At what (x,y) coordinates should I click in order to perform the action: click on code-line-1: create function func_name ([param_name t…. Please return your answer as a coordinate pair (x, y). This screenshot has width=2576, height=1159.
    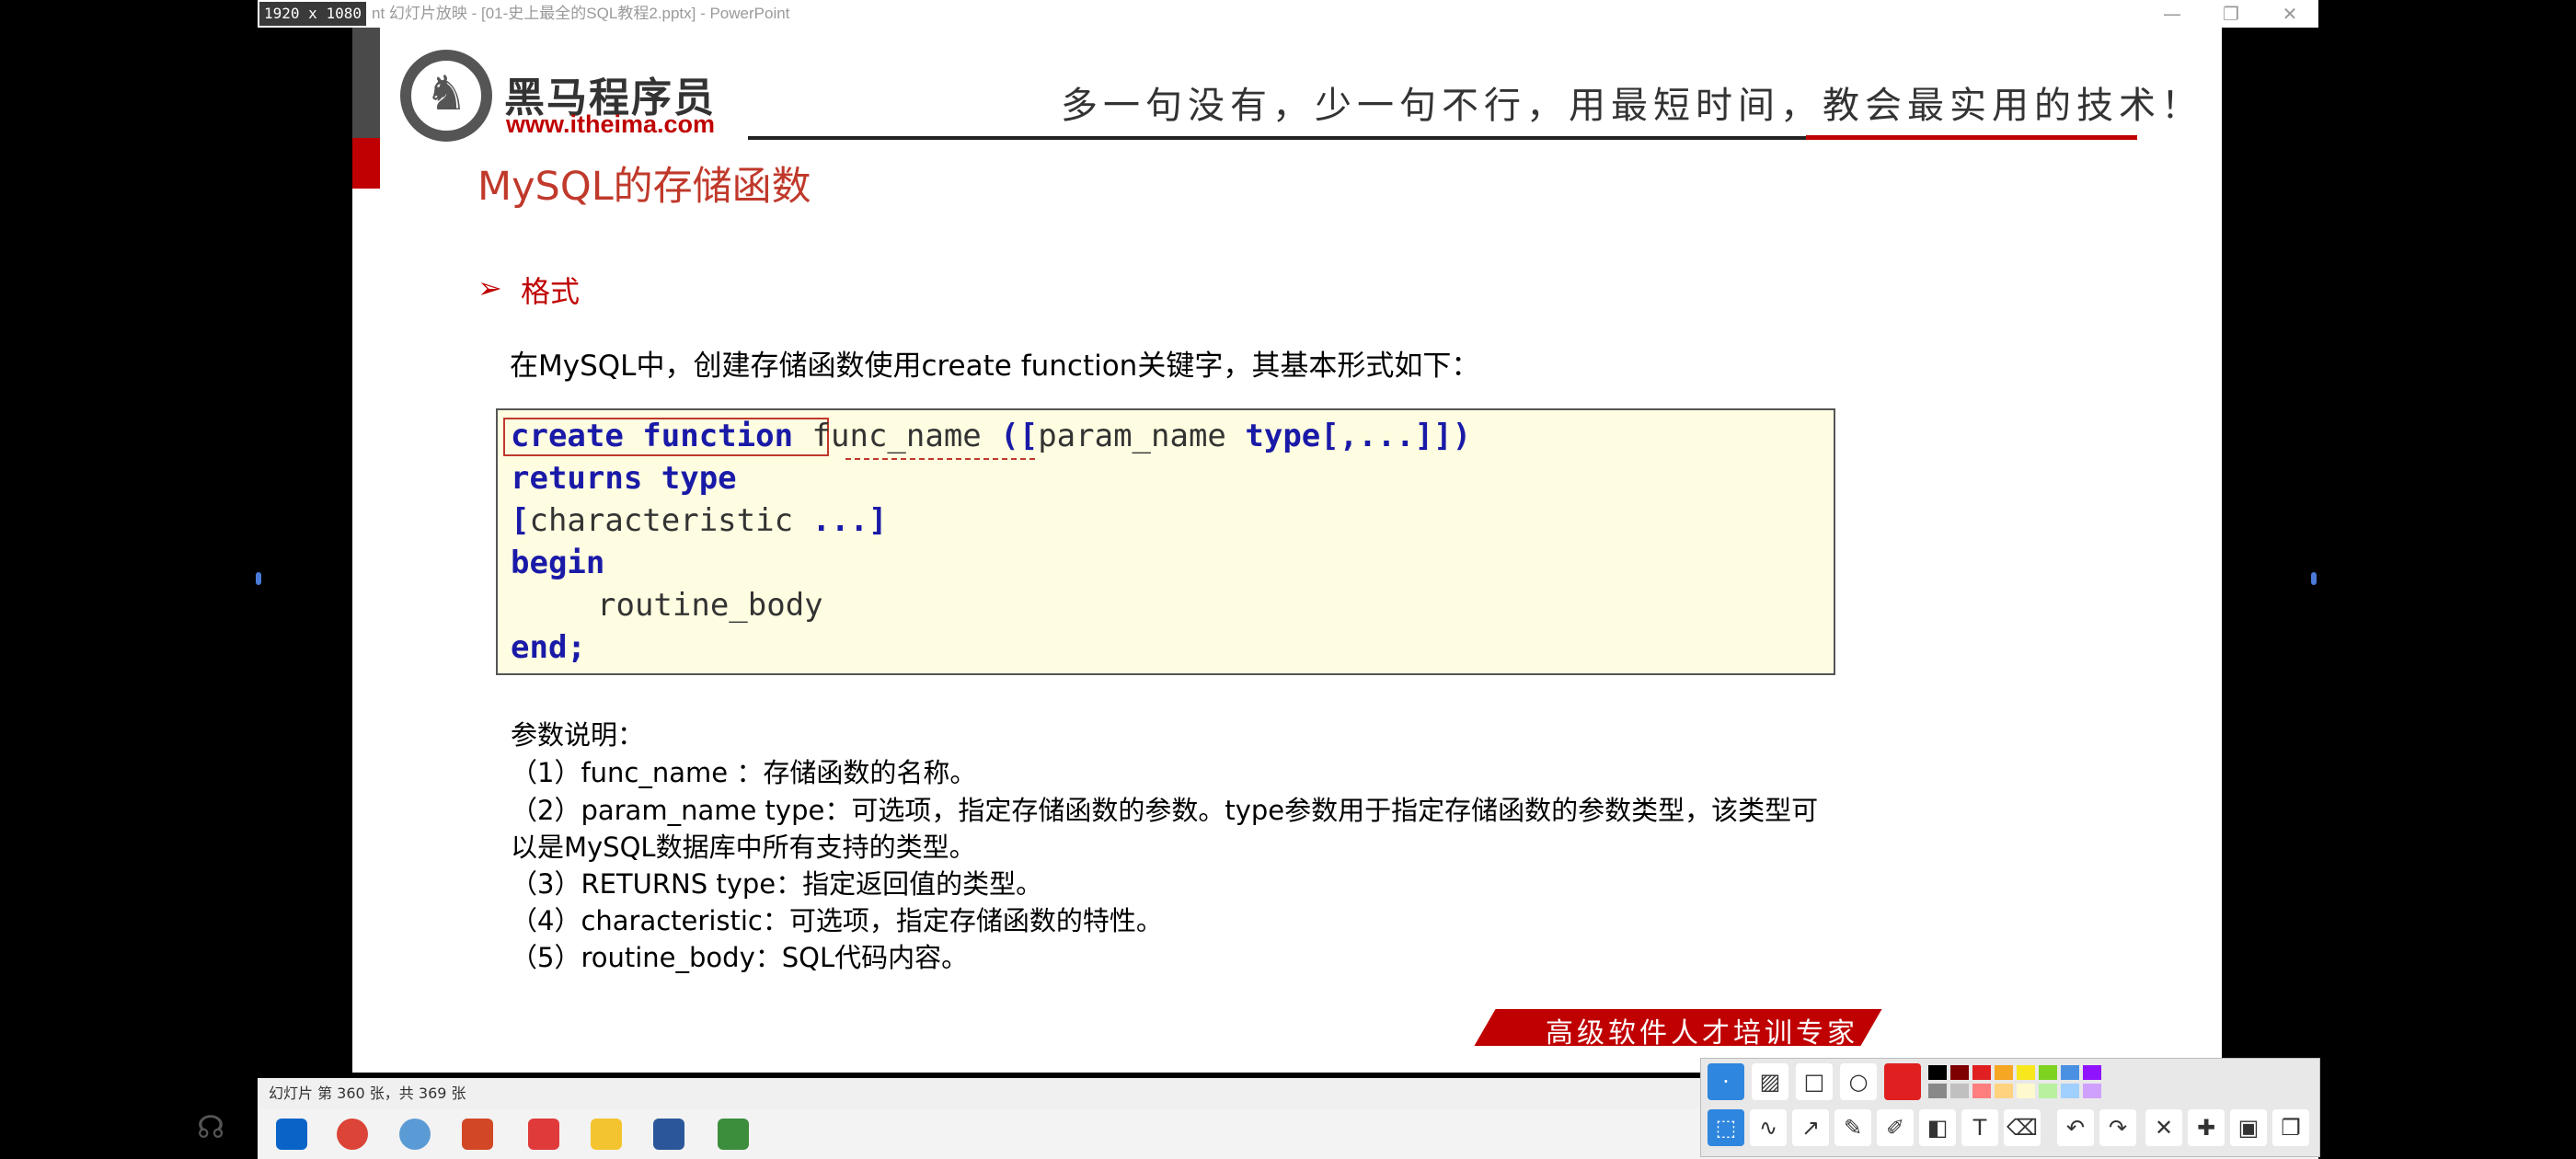
    Looking at the image, I should click on (991, 436).